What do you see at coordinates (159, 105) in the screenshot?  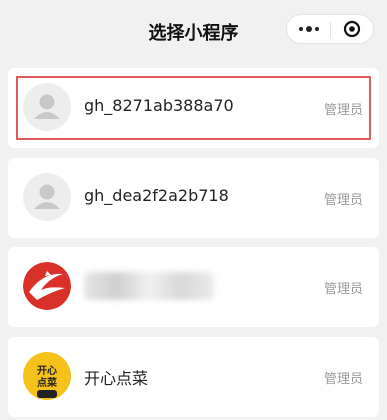 I see `item-name: gh_8271ab388a70` at bounding box center [159, 105].